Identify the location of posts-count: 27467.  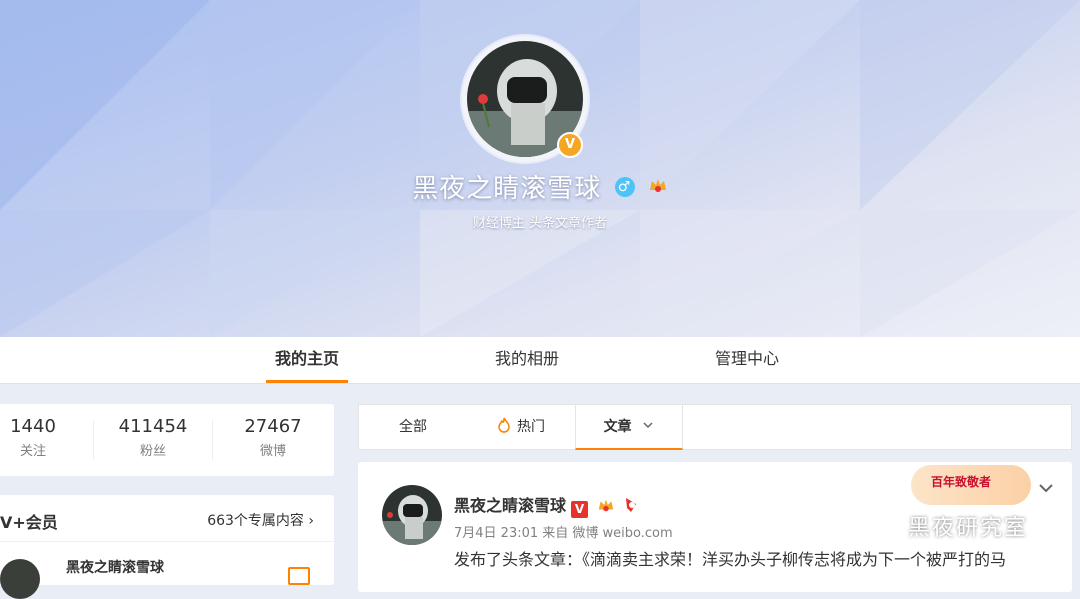
(273, 426).